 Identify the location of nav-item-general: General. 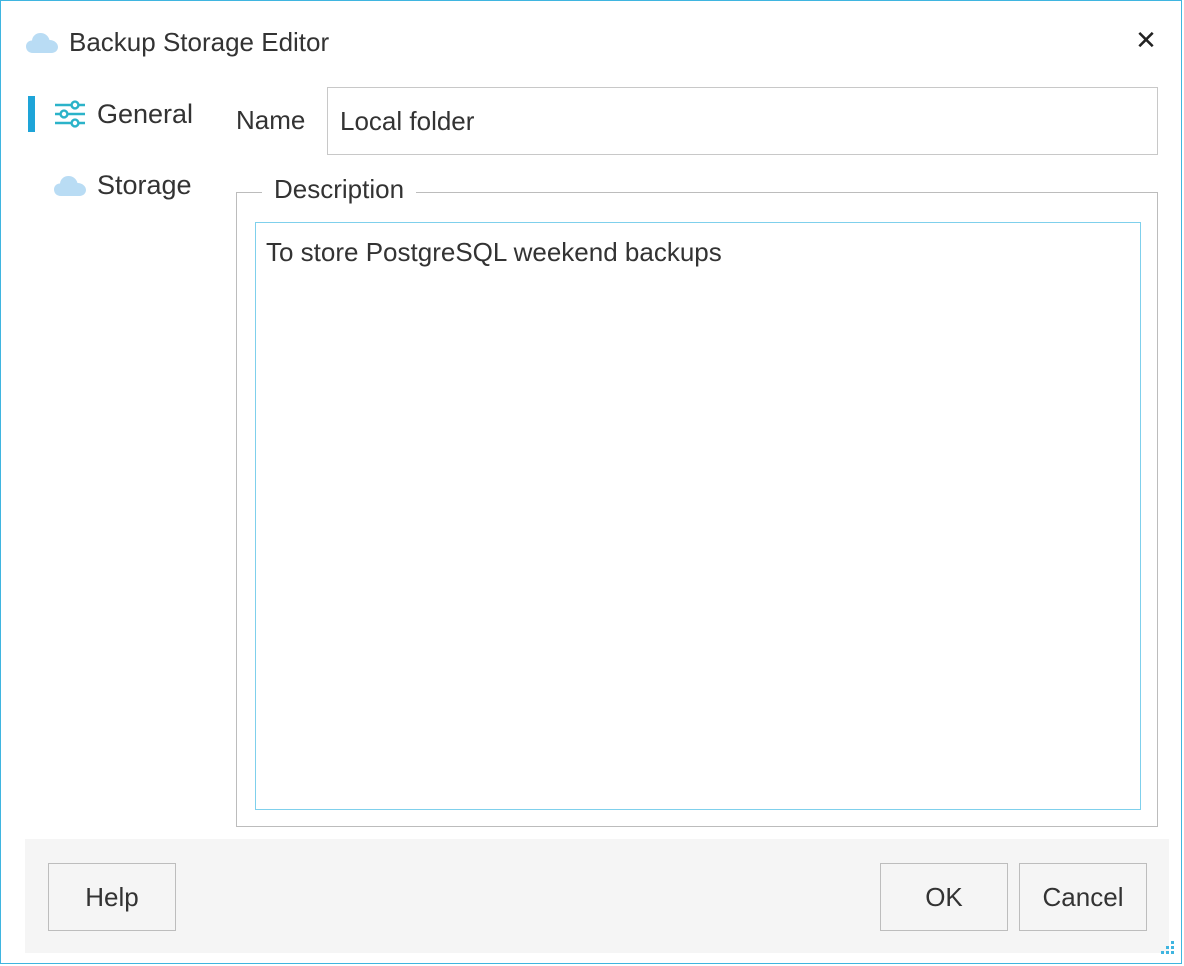
(120, 114).